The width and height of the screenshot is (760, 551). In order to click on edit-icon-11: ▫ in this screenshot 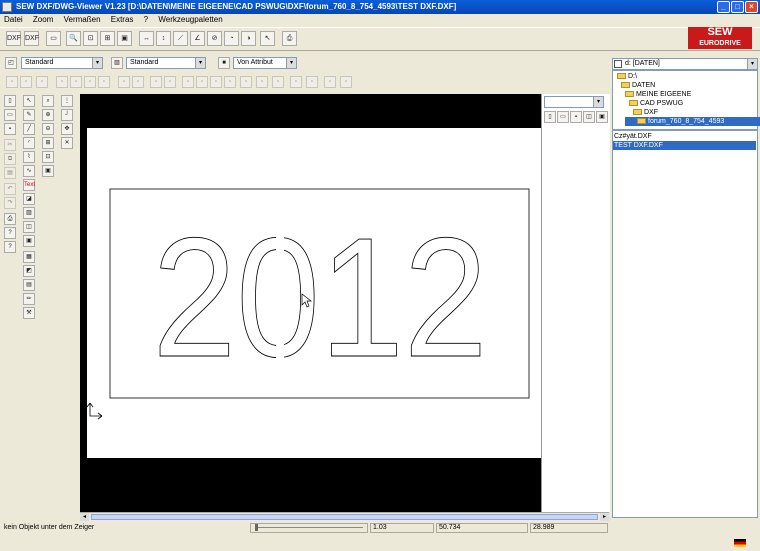, I will do `click(170, 82)`.